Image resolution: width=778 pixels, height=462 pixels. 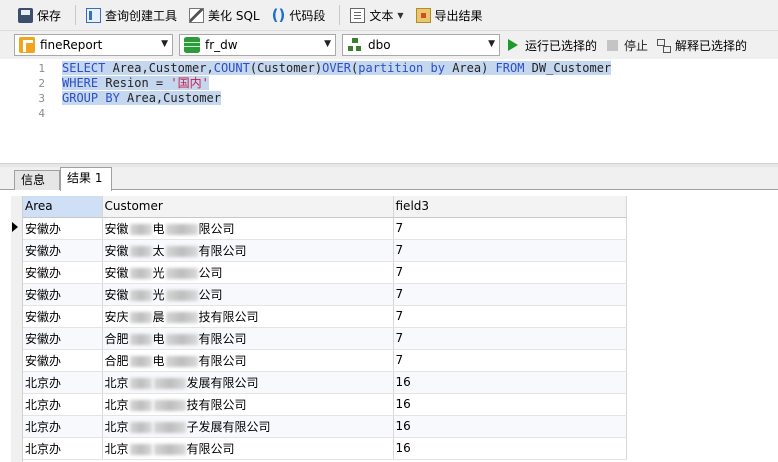 I want to click on connection-select: fineReport ▼, so click(x=93, y=45).